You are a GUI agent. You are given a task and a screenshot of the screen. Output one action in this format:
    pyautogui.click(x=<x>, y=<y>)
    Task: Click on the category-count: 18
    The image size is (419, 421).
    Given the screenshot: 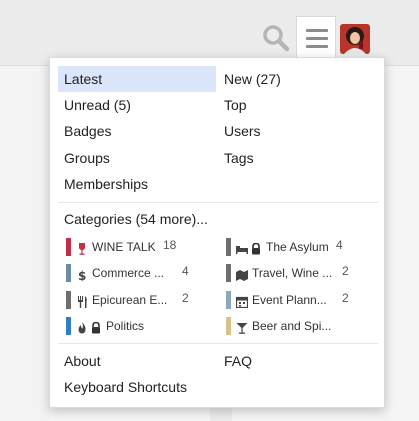 What is the action you would take?
    pyautogui.click(x=170, y=245)
    